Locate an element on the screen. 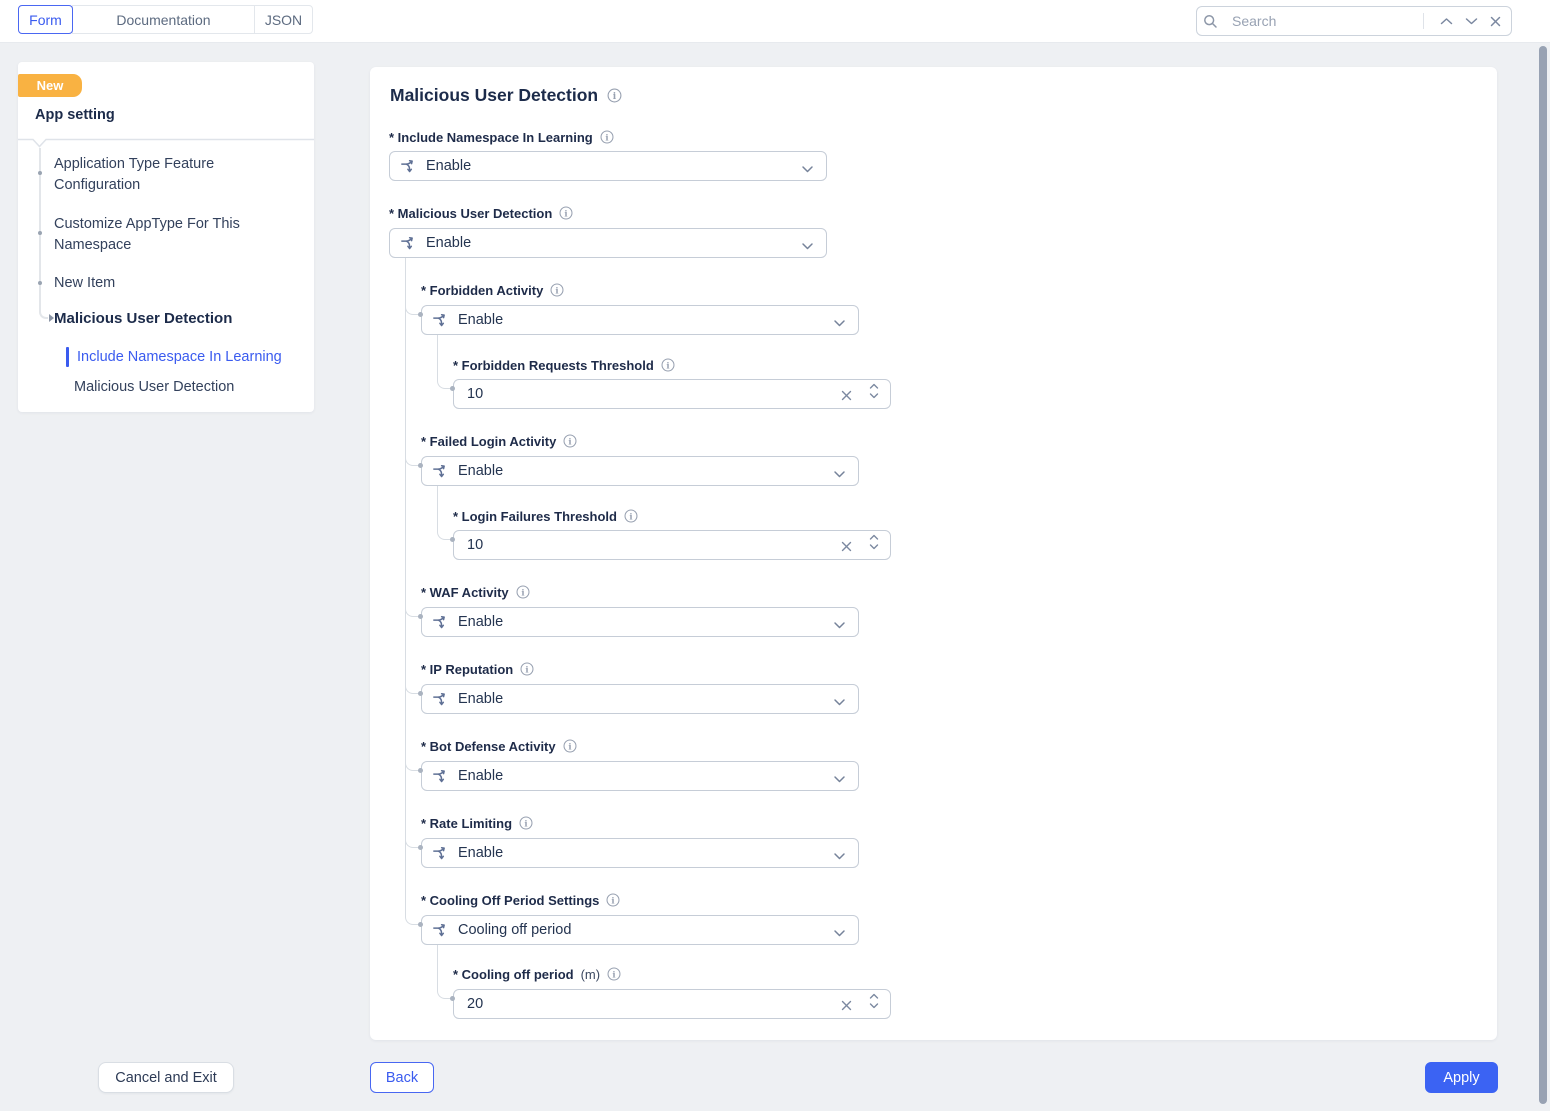 This screenshot has height=1111, width=1550. sidebar-divider is located at coordinates (166, 145).